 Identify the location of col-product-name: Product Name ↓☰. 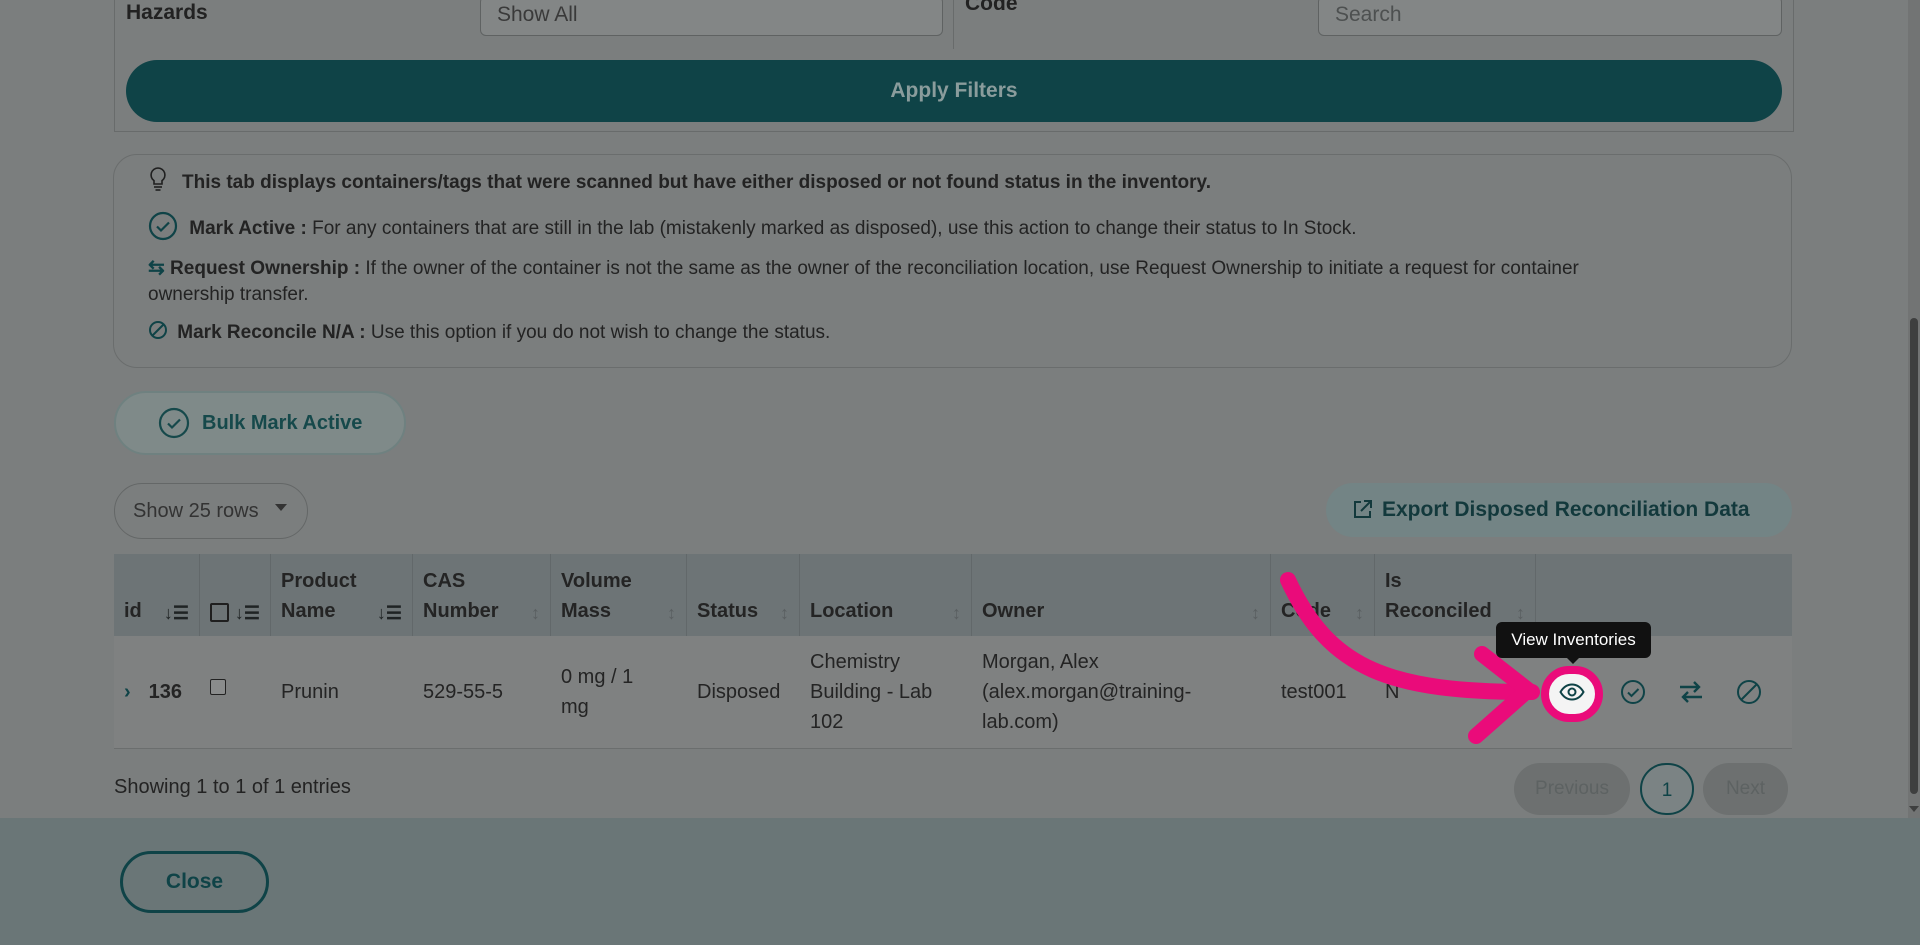
(342, 595).